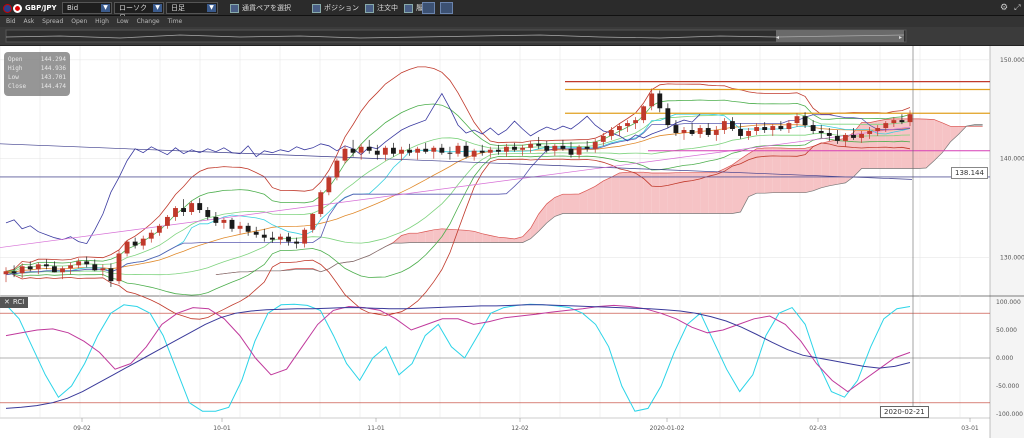 This screenshot has width=1024, height=438. Describe the element at coordinates (11, 21) in the screenshot. I see `legend-bid: Bid` at that location.